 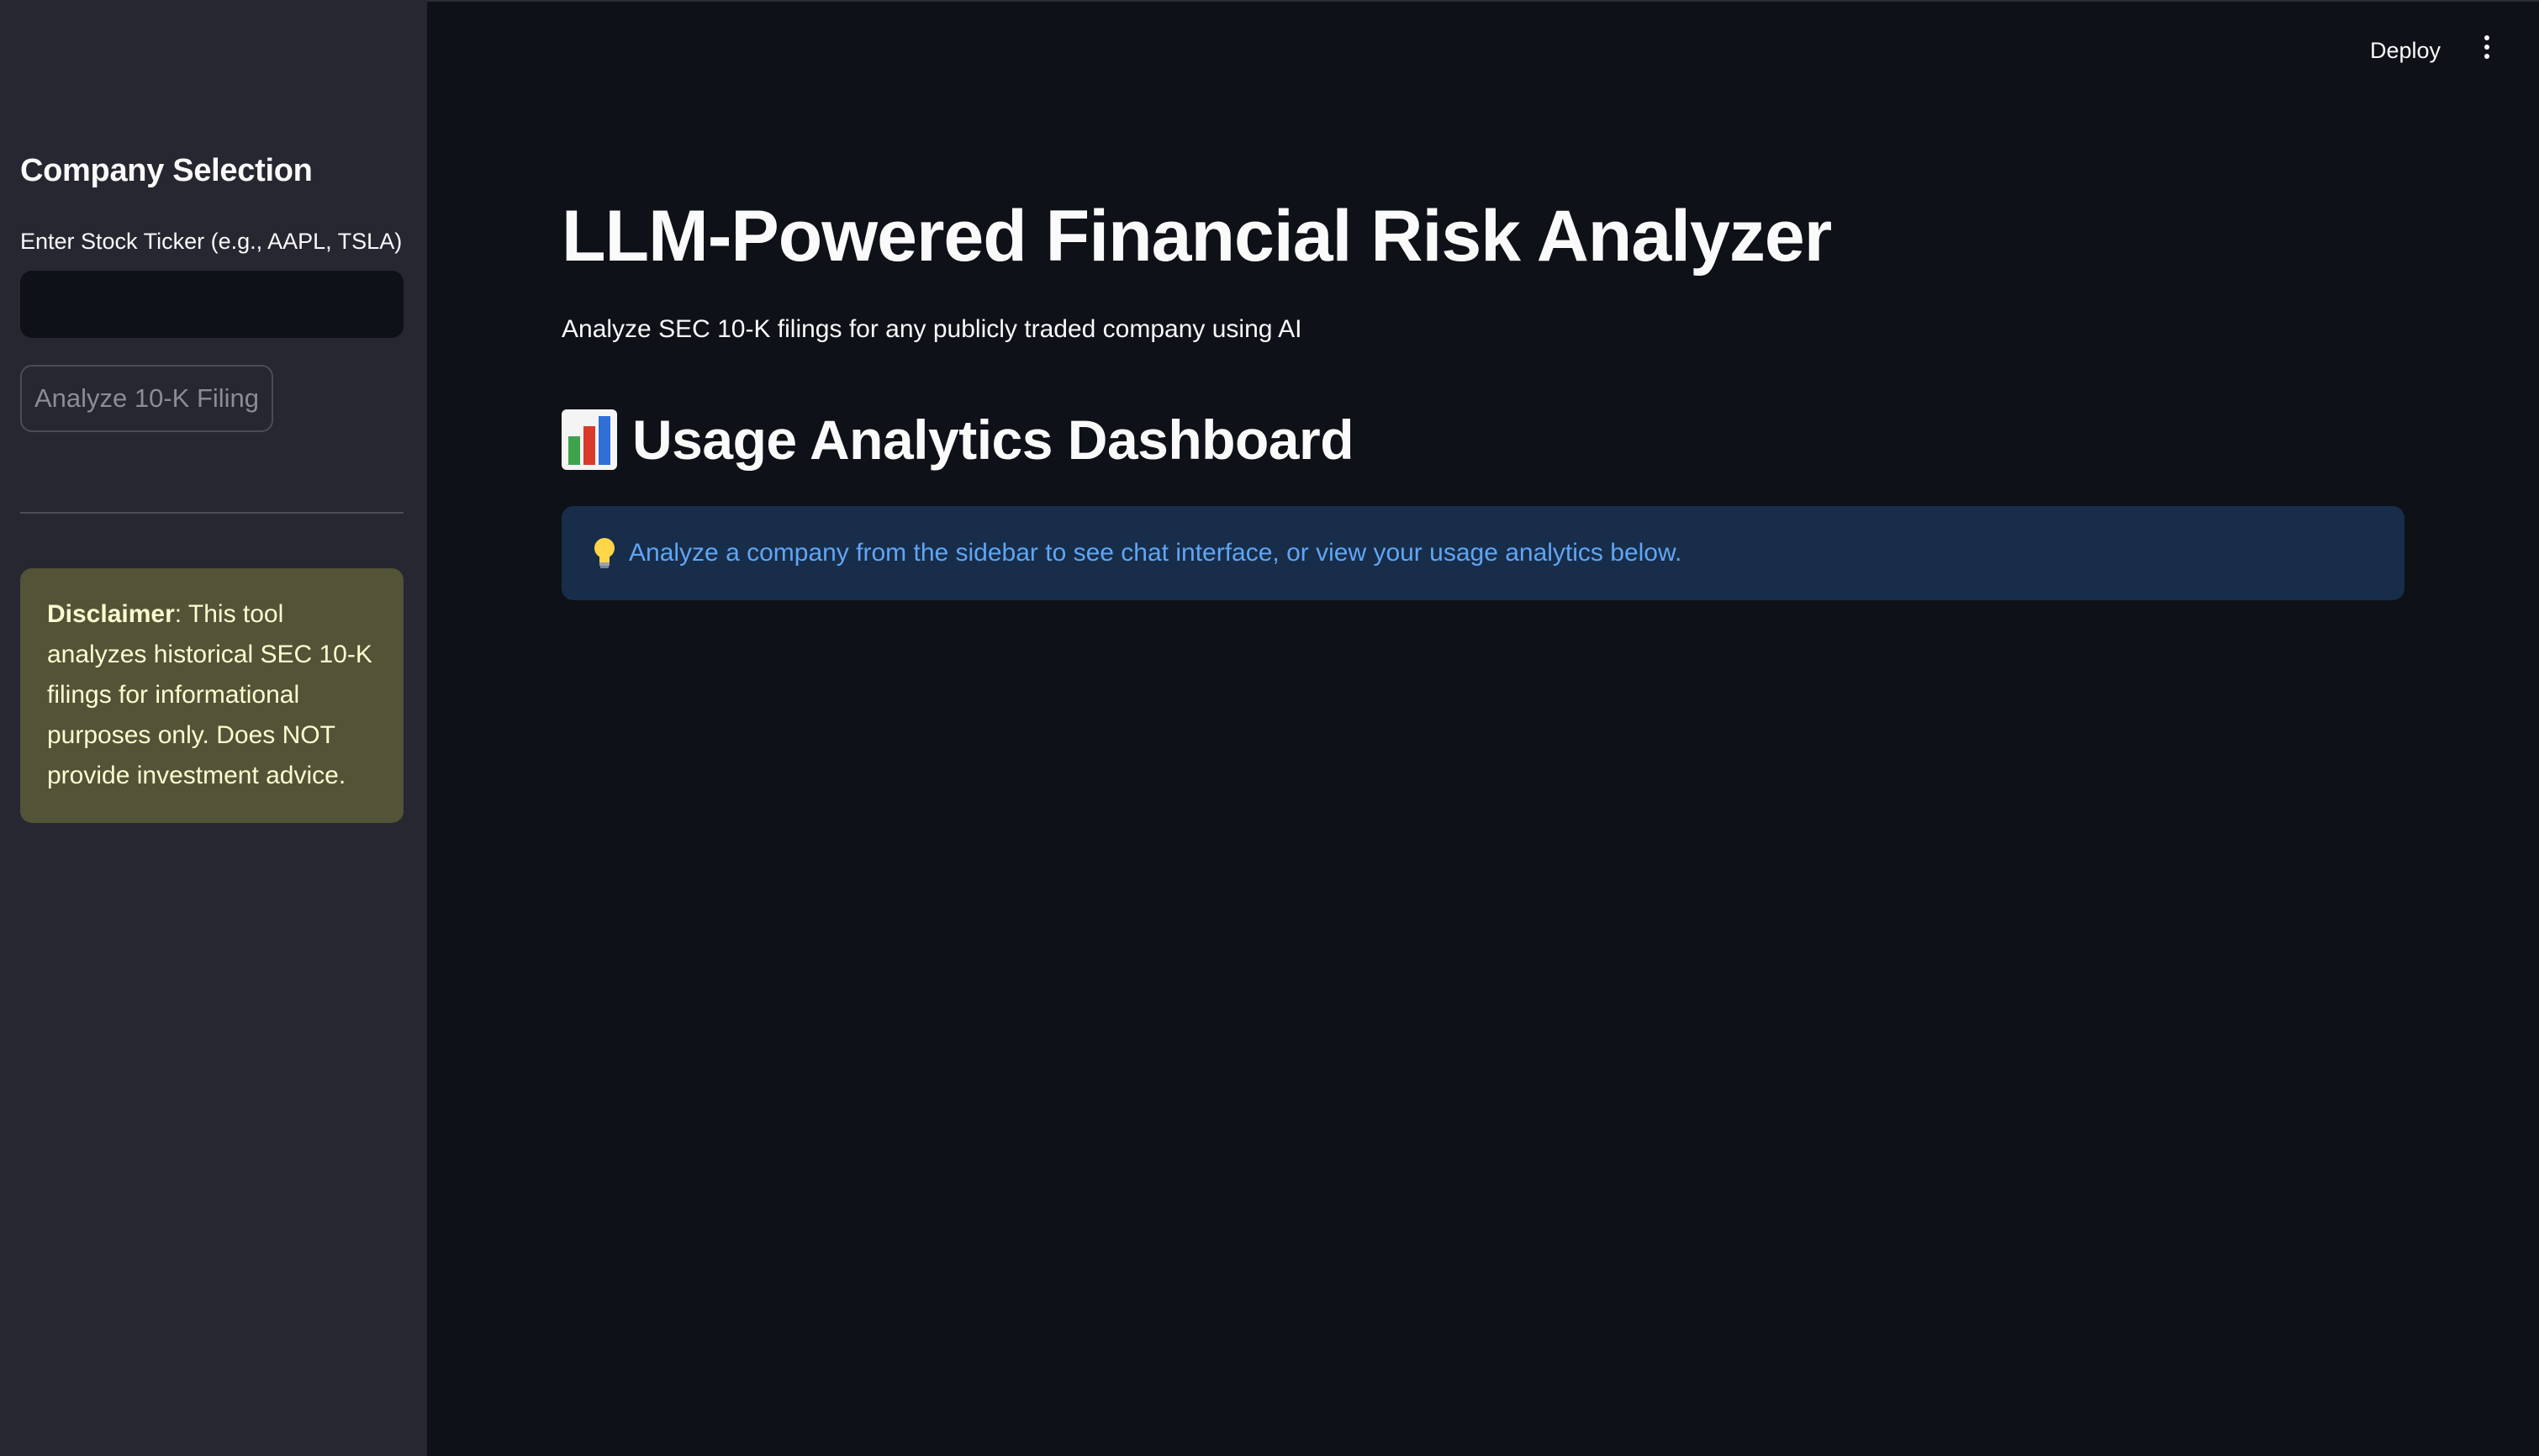 I want to click on sidebar-divider, so click(x=212, y=513).